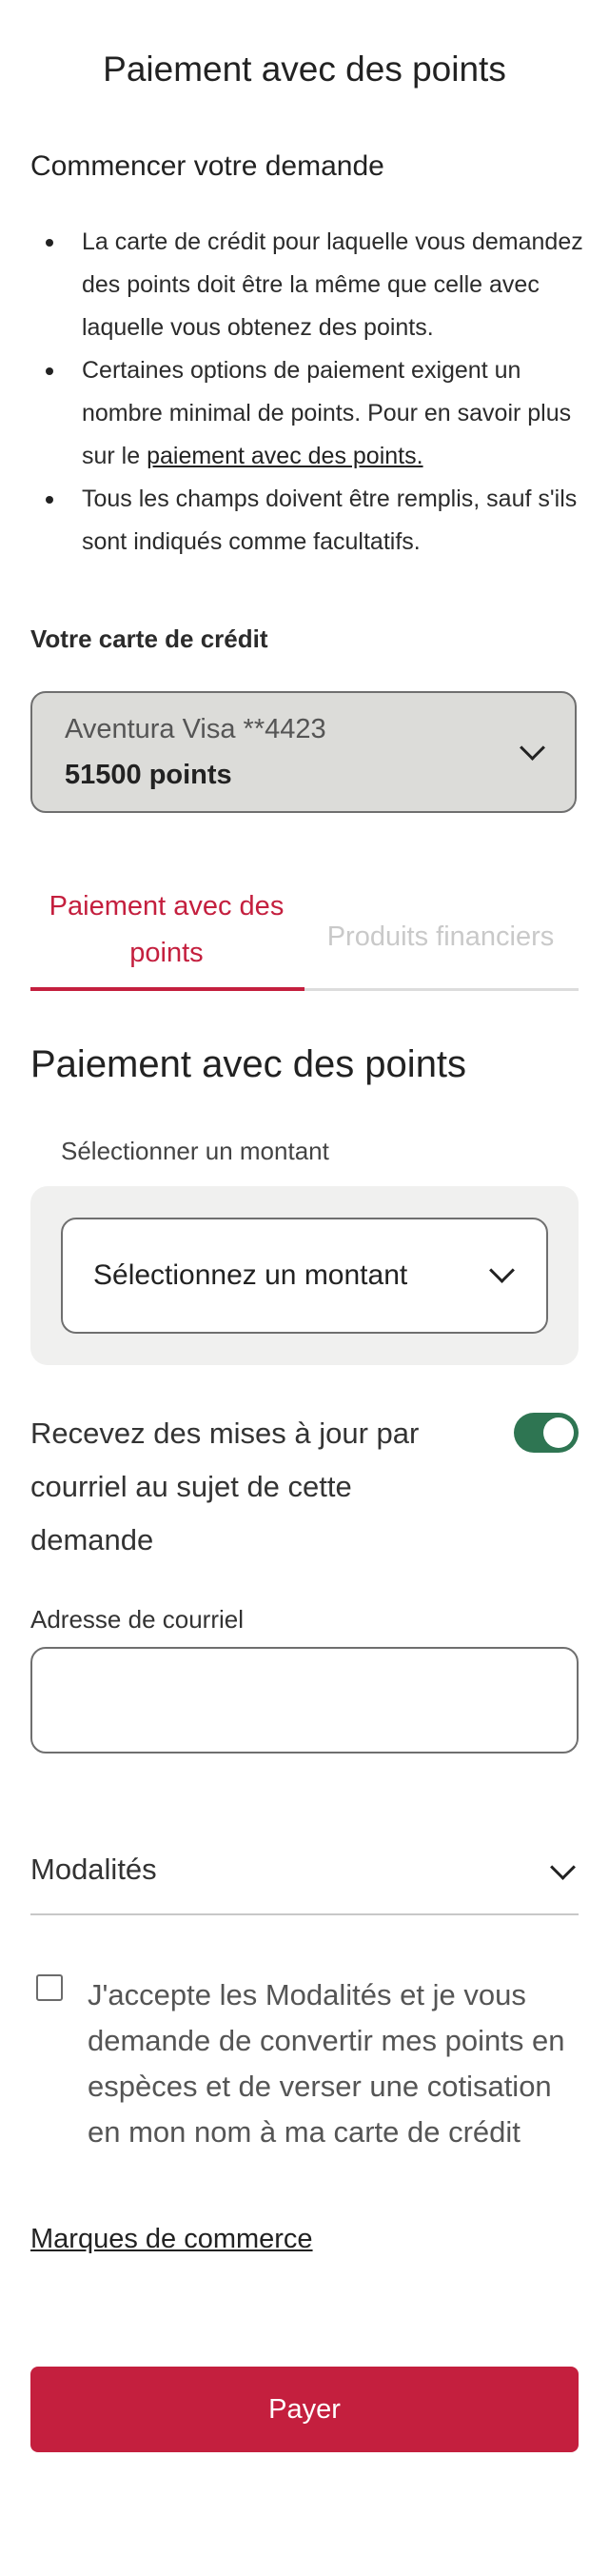 The height and width of the screenshot is (2576, 609). Describe the element at coordinates (304, 1914) in the screenshot. I see `terms-divider` at that location.